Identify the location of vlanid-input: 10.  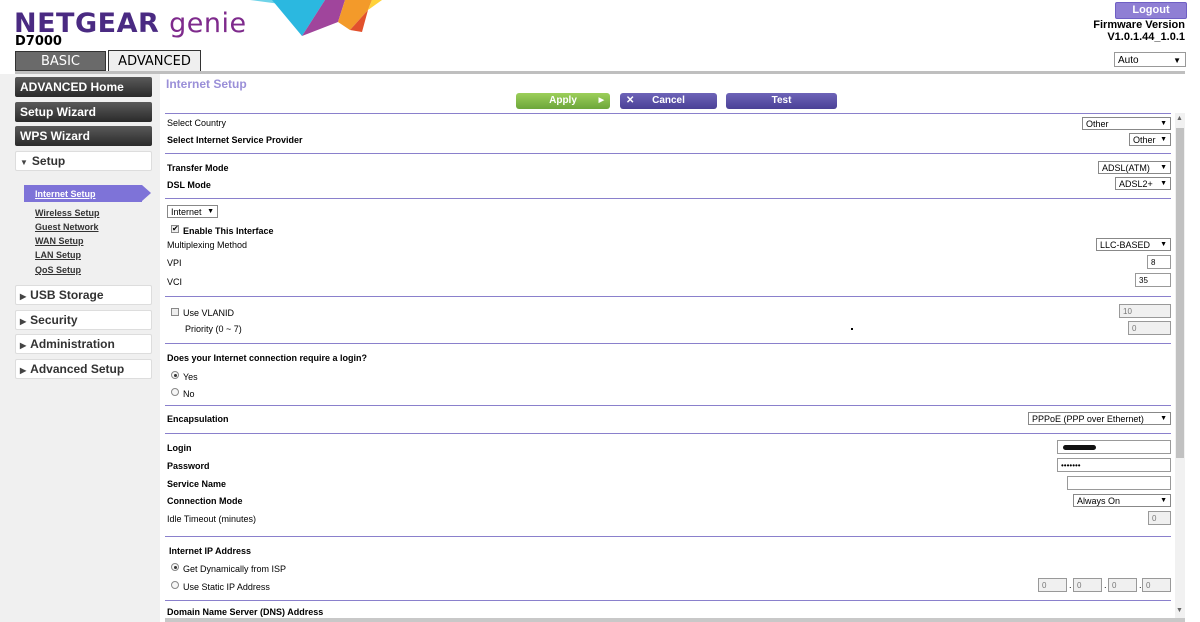
(1145, 311).